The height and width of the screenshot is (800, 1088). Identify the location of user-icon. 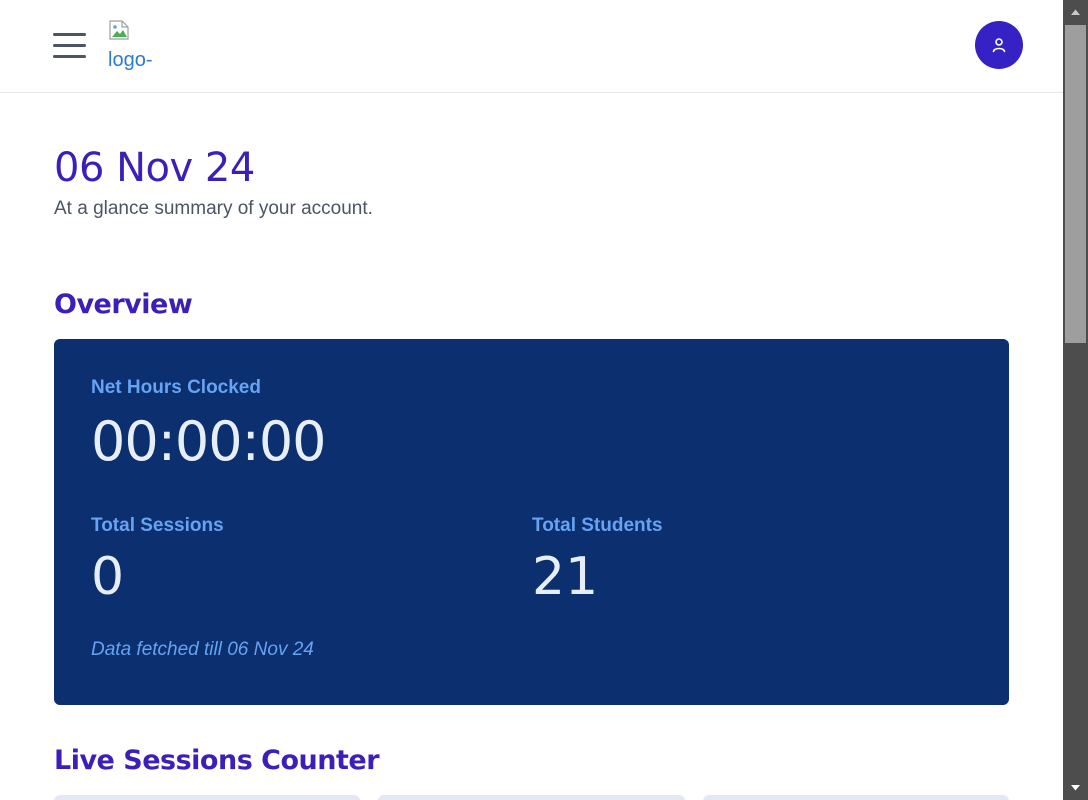
(999, 45).